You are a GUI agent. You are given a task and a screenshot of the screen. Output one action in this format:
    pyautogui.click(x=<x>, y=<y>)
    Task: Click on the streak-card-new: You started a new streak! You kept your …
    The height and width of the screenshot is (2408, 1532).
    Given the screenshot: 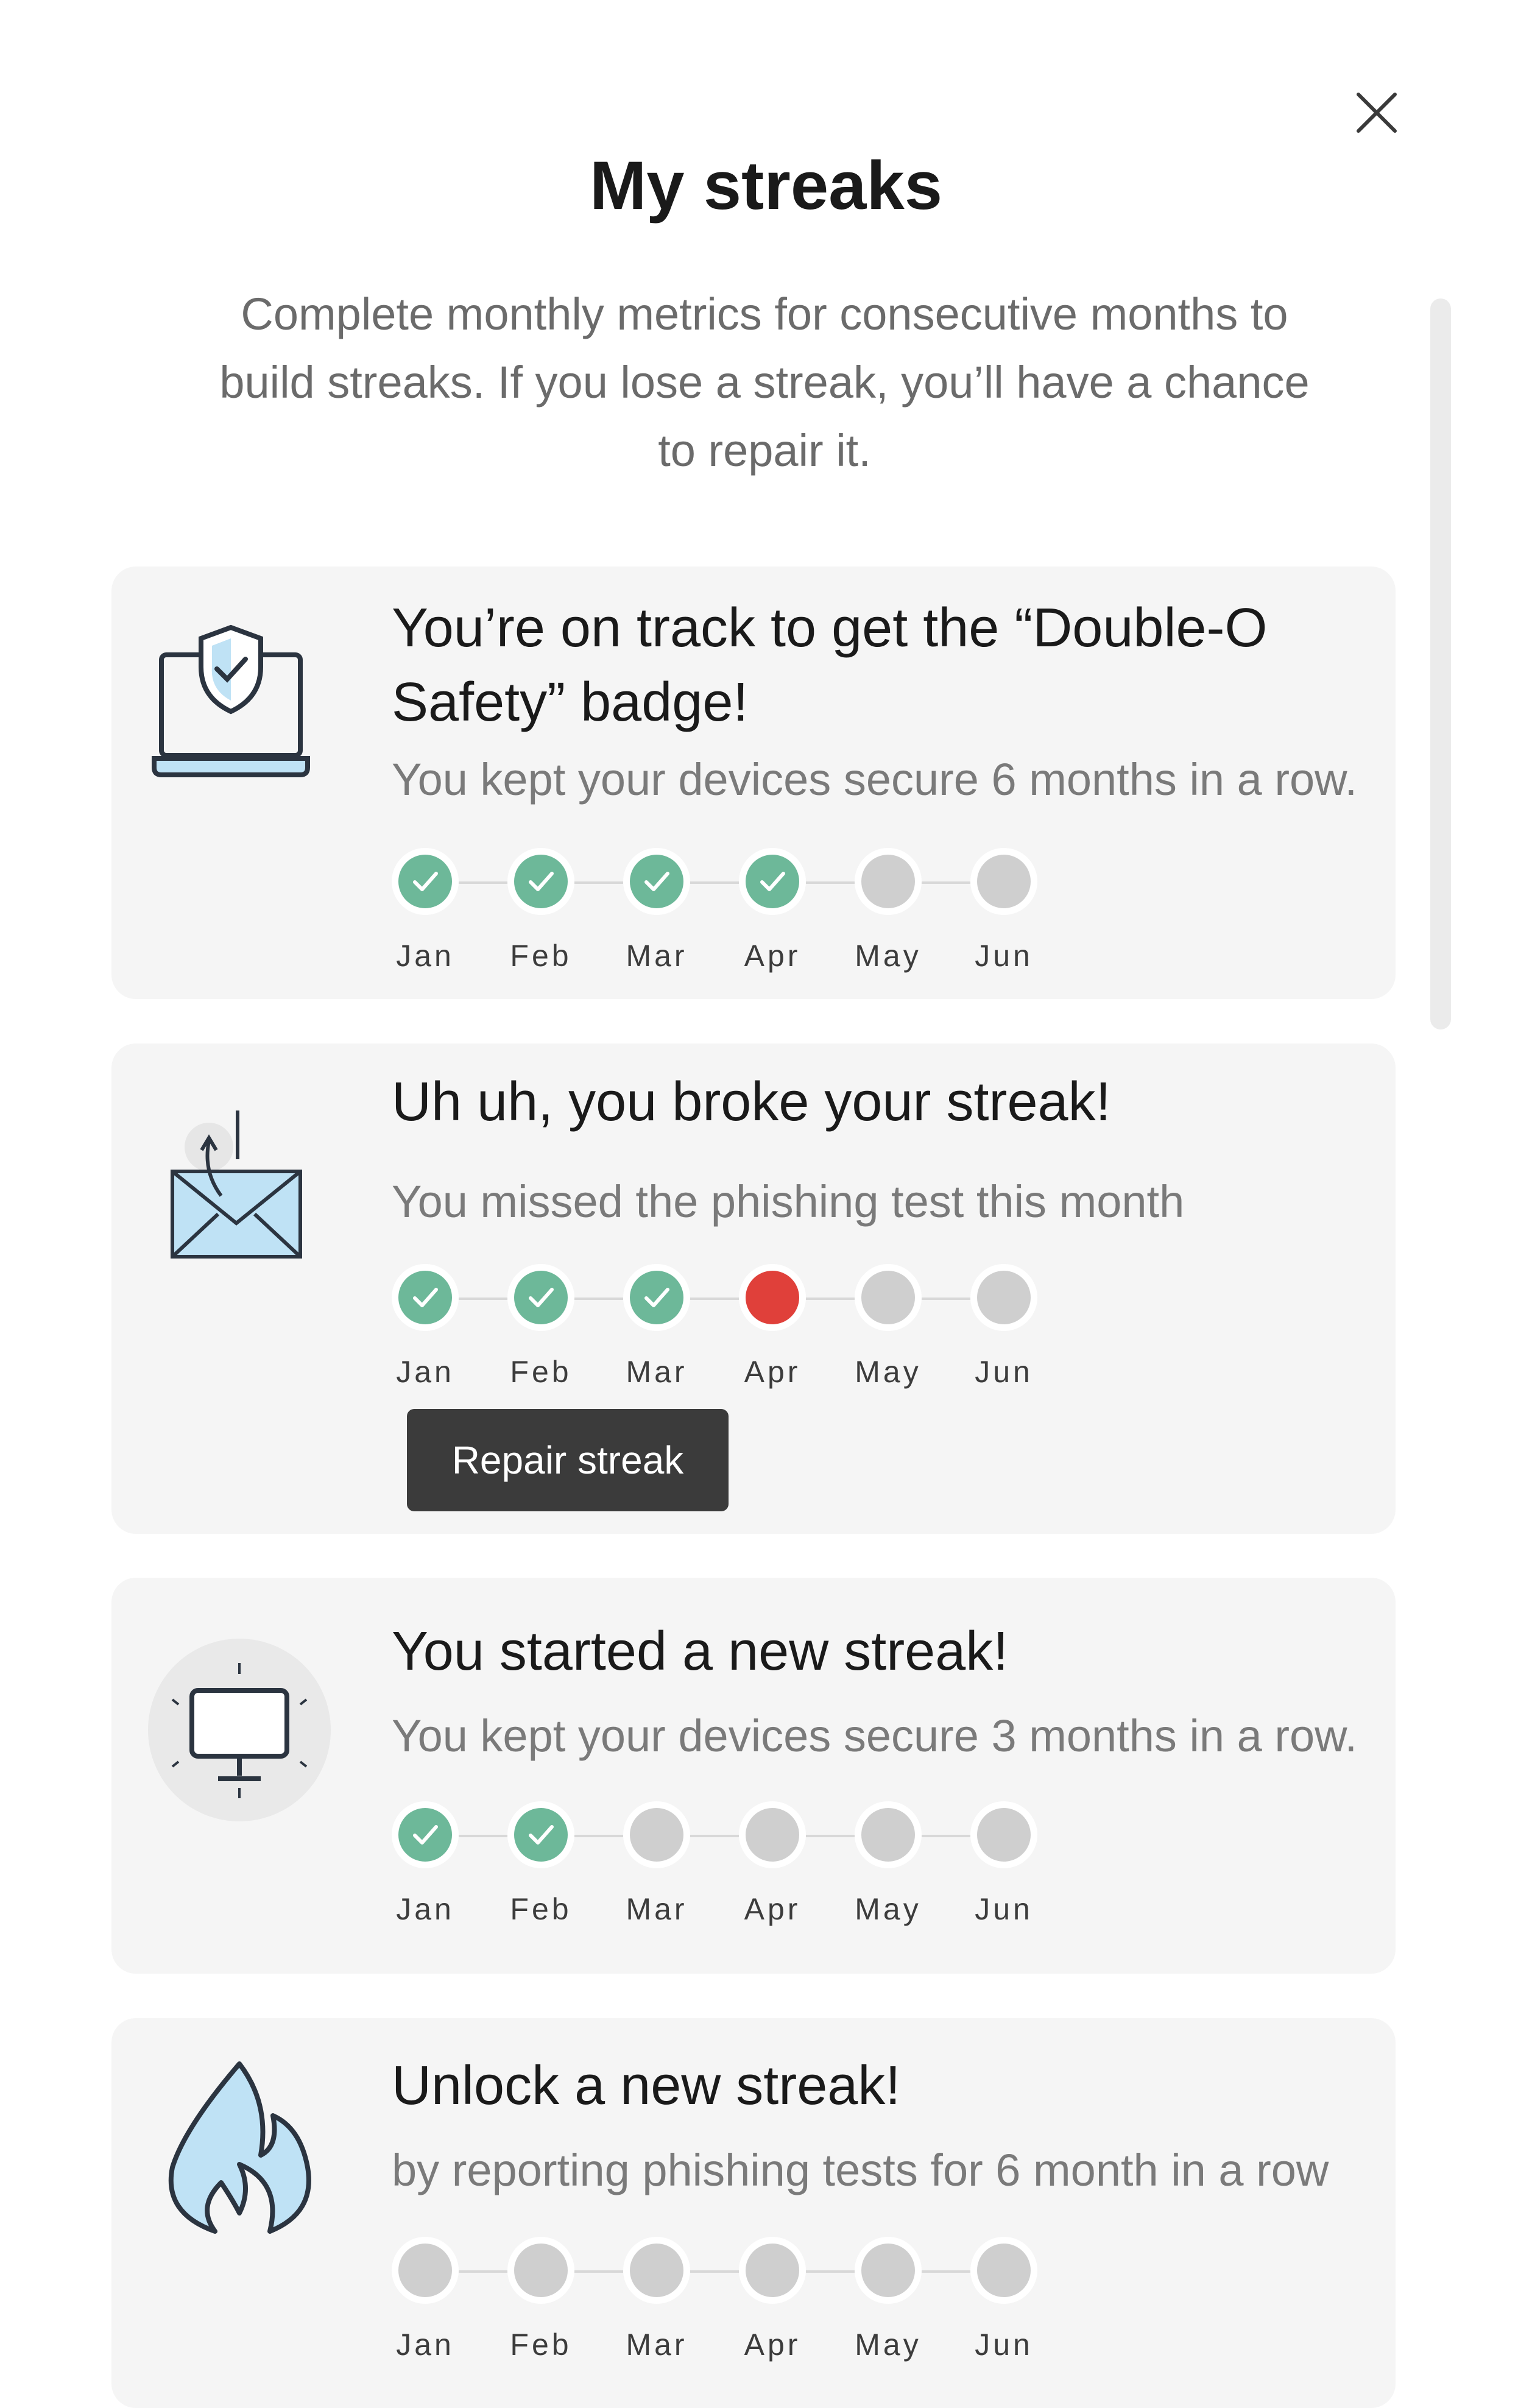 What is the action you would take?
    pyautogui.click(x=753, y=1776)
    